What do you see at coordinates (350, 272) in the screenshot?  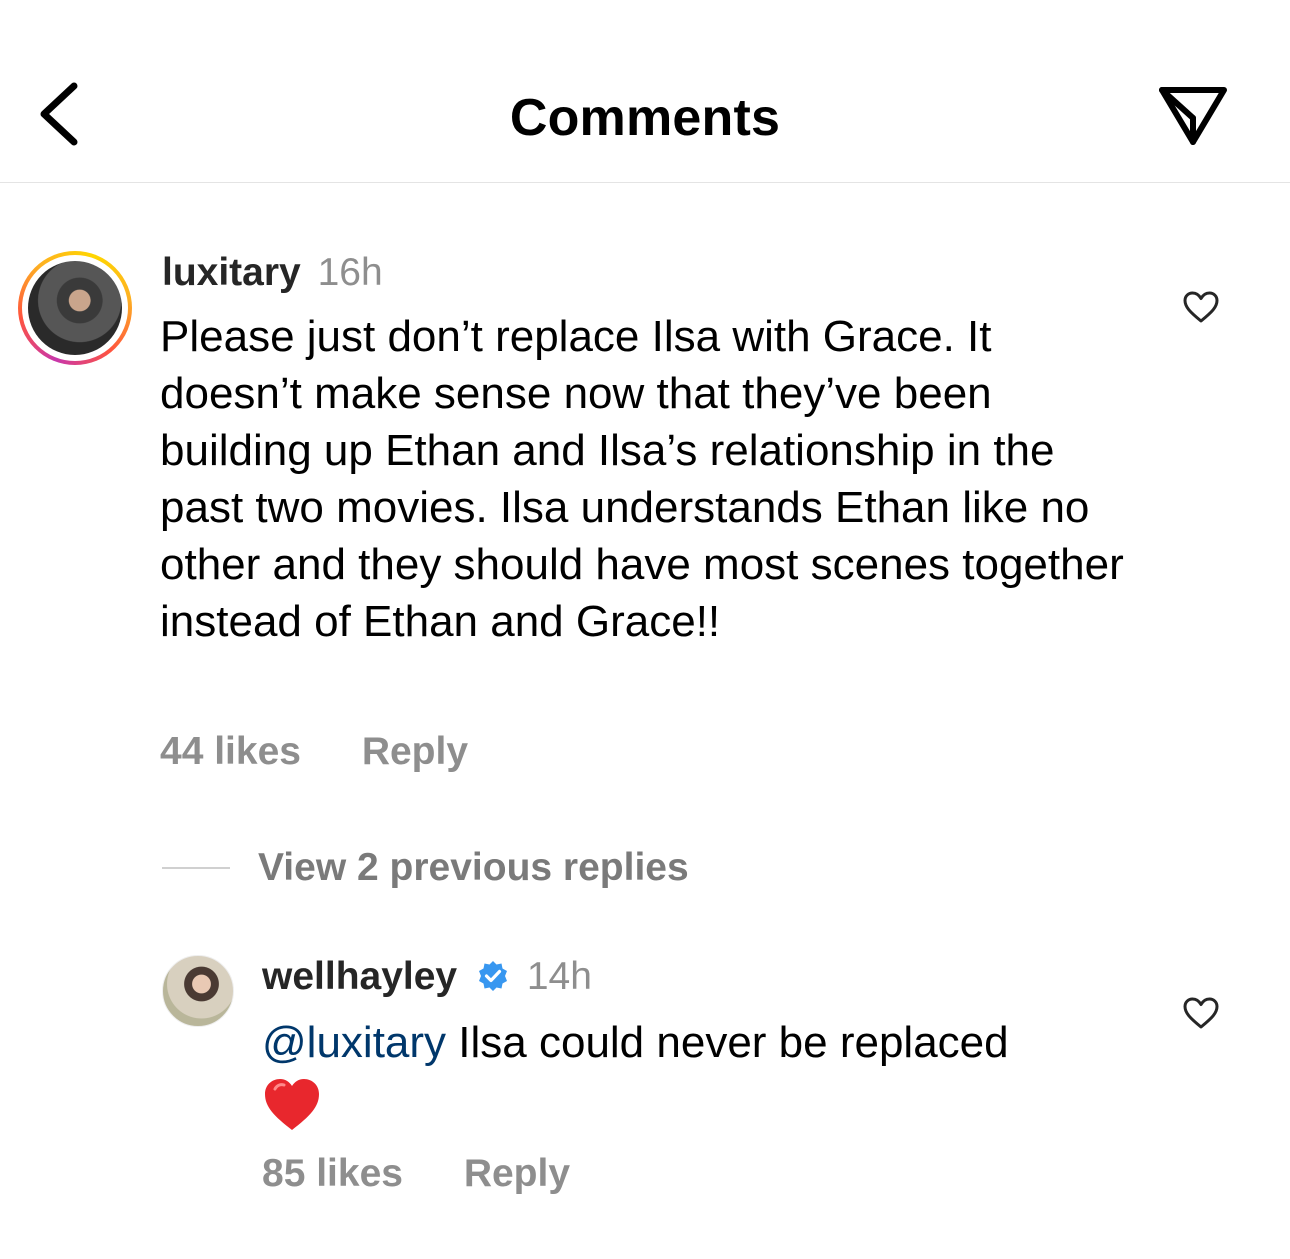 I see `comment-time: 16h` at bounding box center [350, 272].